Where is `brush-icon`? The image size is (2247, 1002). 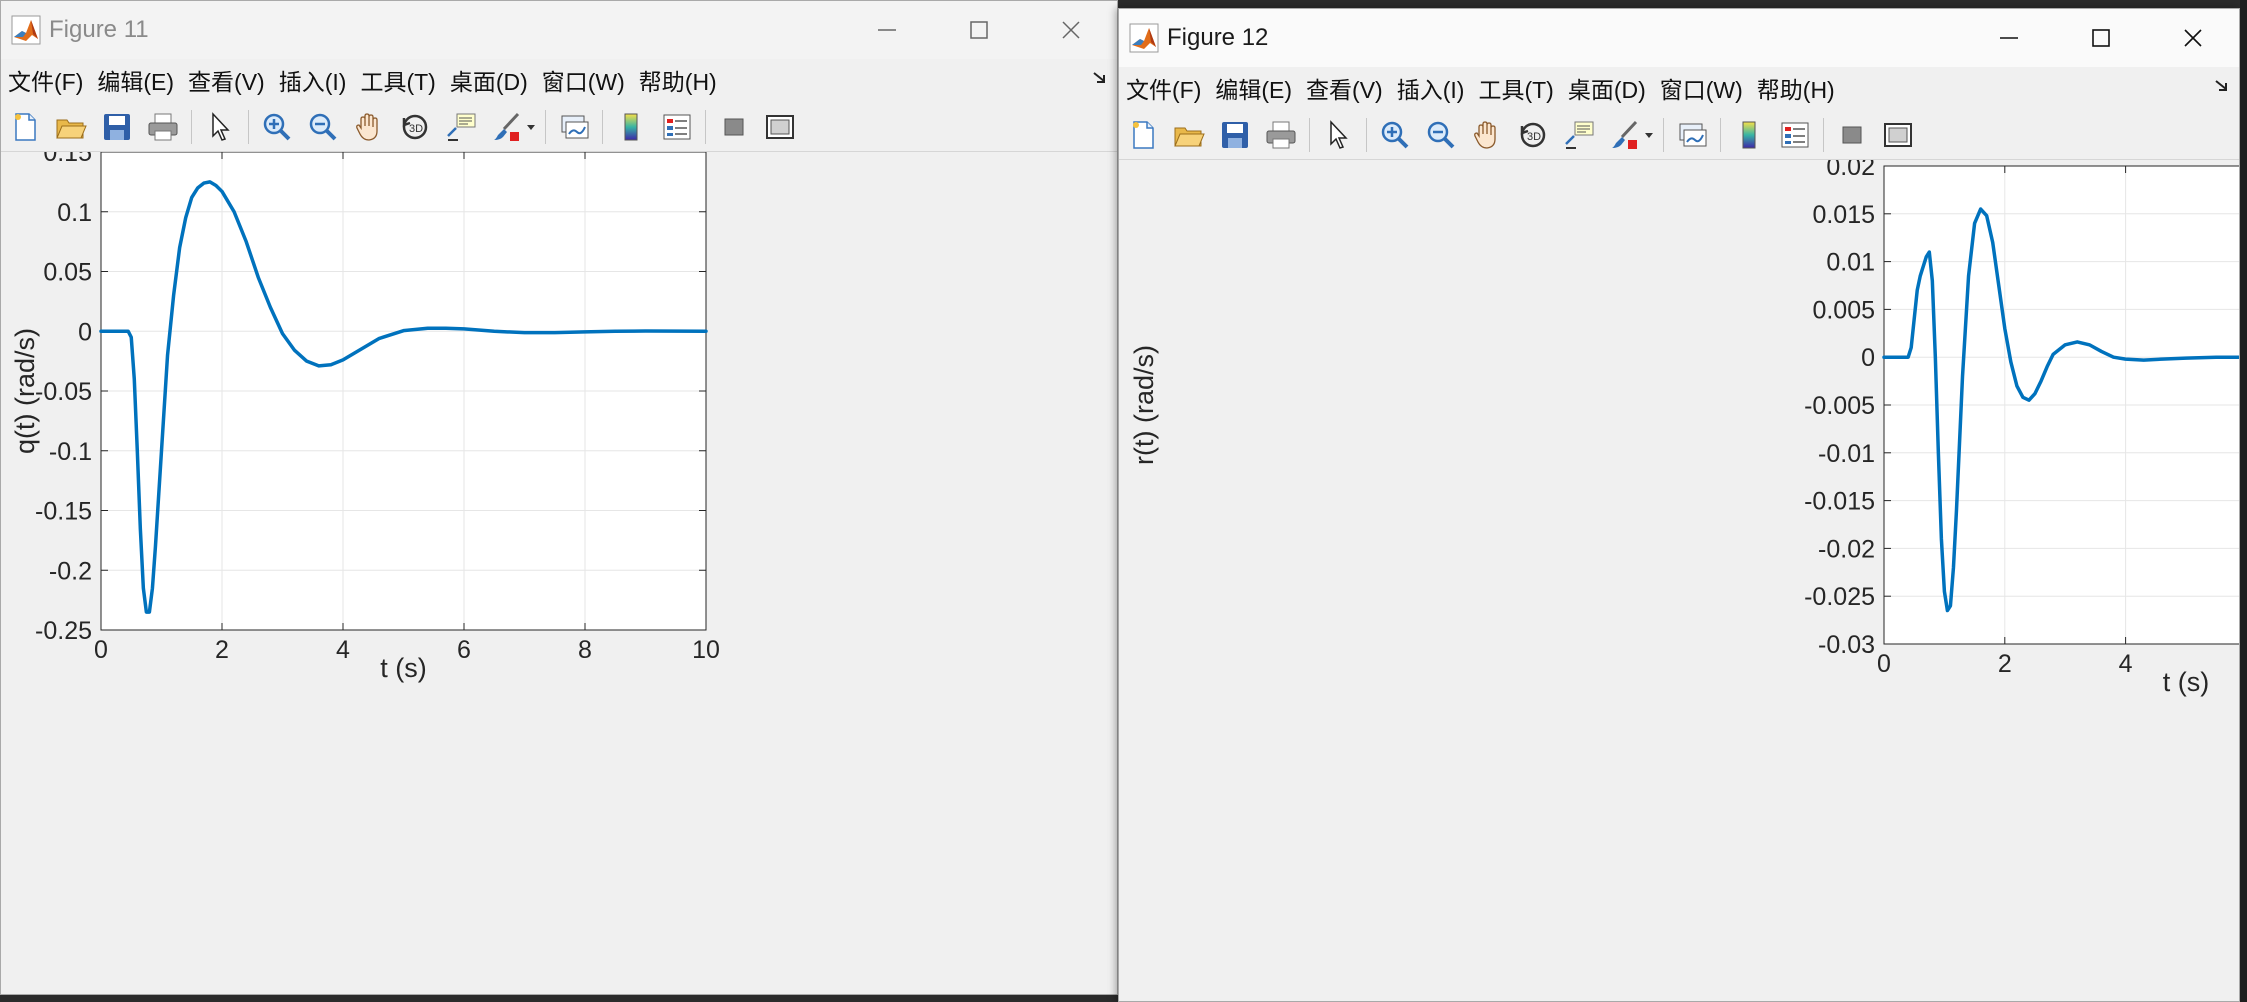 brush-icon is located at coordinates (1625, 134).